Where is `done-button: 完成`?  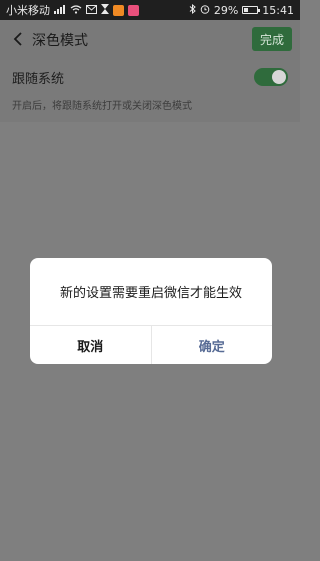
done-button: 完成 is located at coordinates (272, 39).